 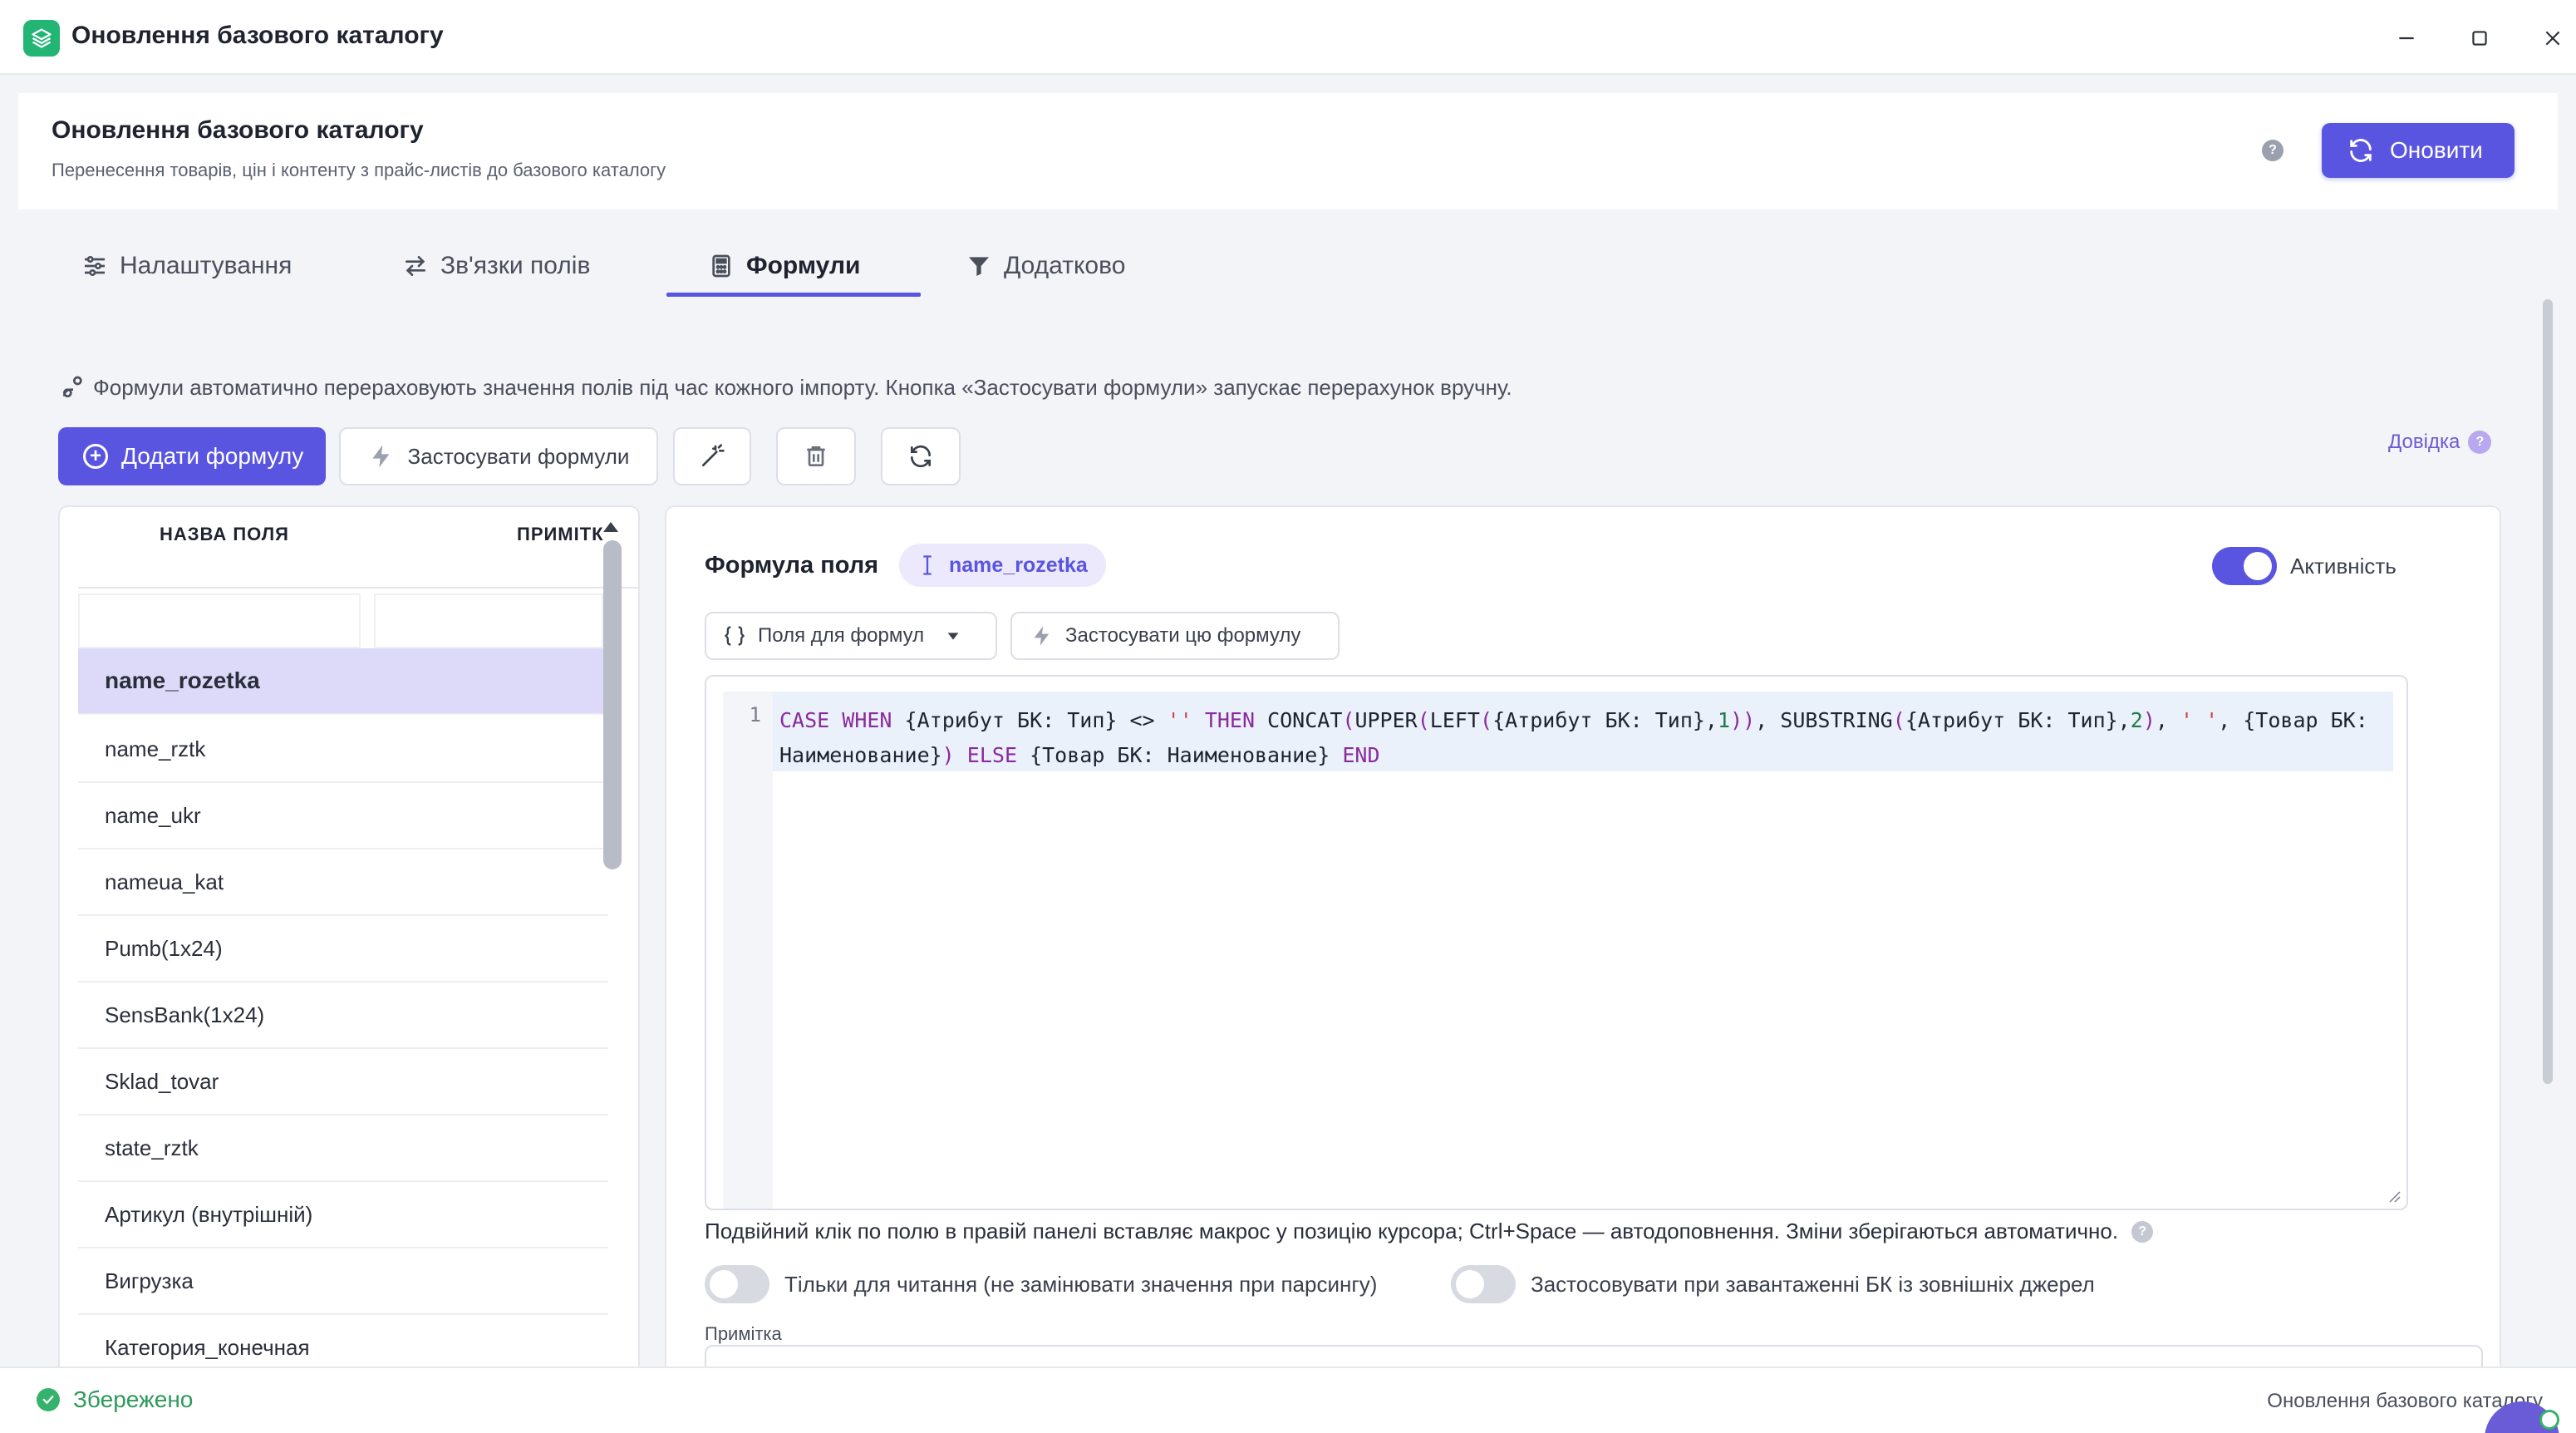 I want to click on saved-status: Збережено, so click(x=115, y=1399).